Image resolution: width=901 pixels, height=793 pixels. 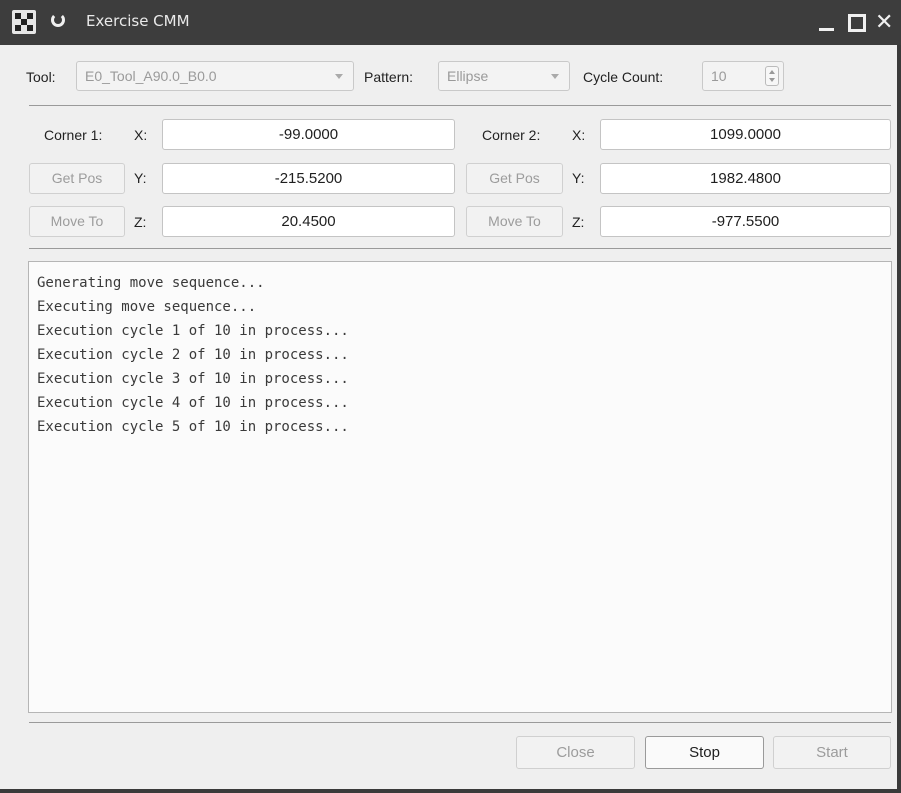 I want to click on corner1-y-field: -215.5200, so click(x=308, y=178).